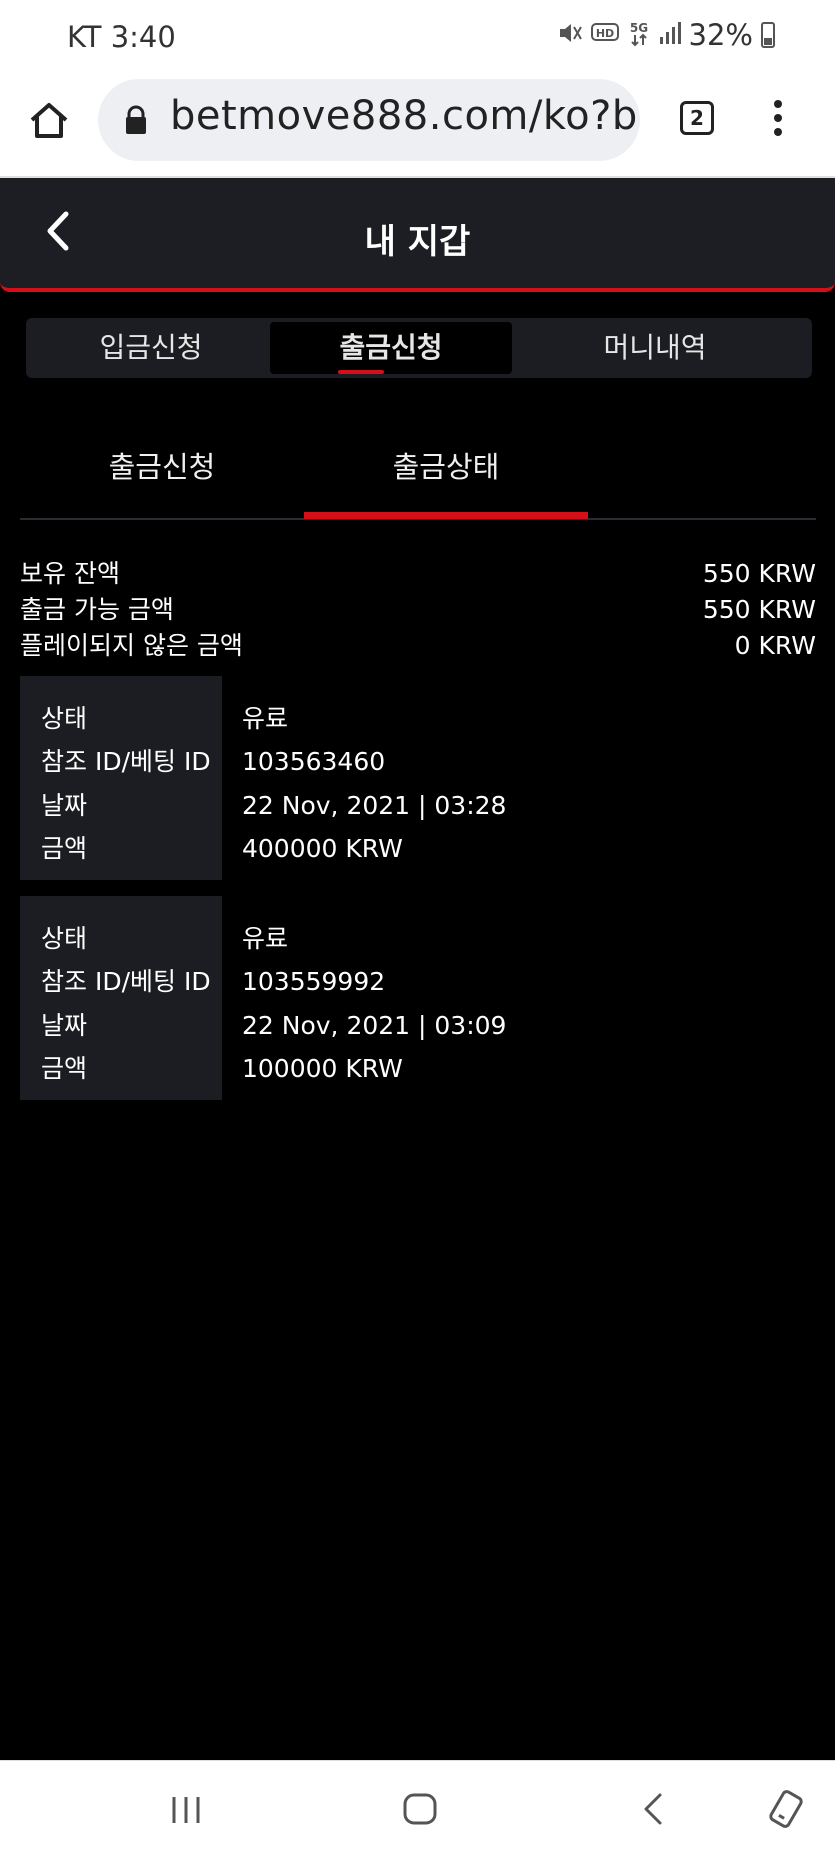 The image size is (835, 1857). I want to click on rotate-button, so click(786, 1809).